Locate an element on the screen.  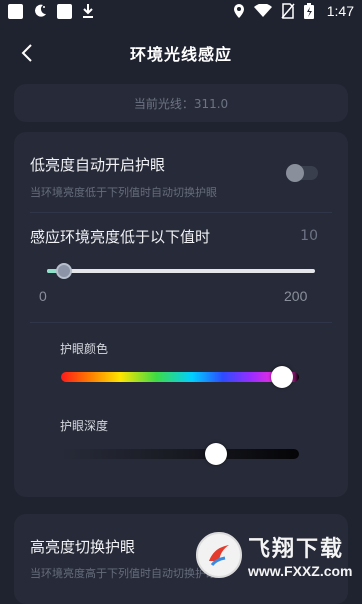
high-brightness-title: 高亮度切换护眼 is located at coordinates (83, 547).